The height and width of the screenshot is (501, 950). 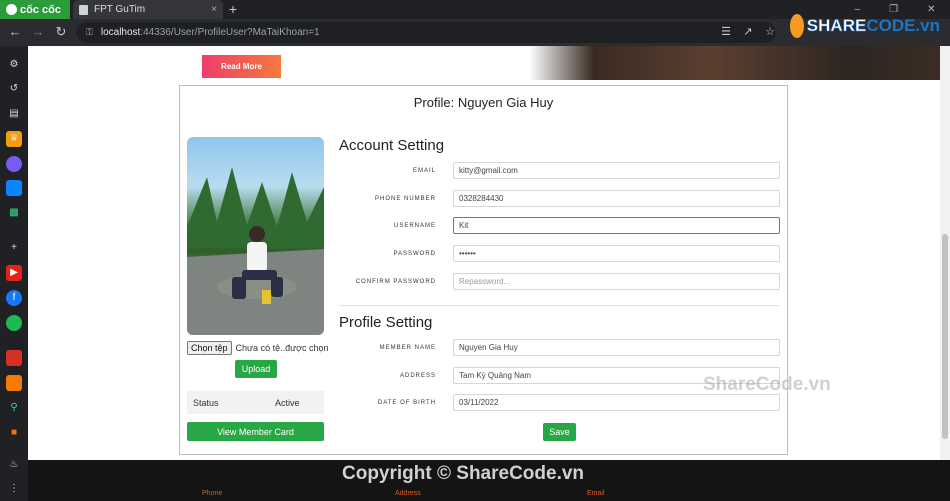 I want to click on page-favicon-icon, so click(x=83, y=9).